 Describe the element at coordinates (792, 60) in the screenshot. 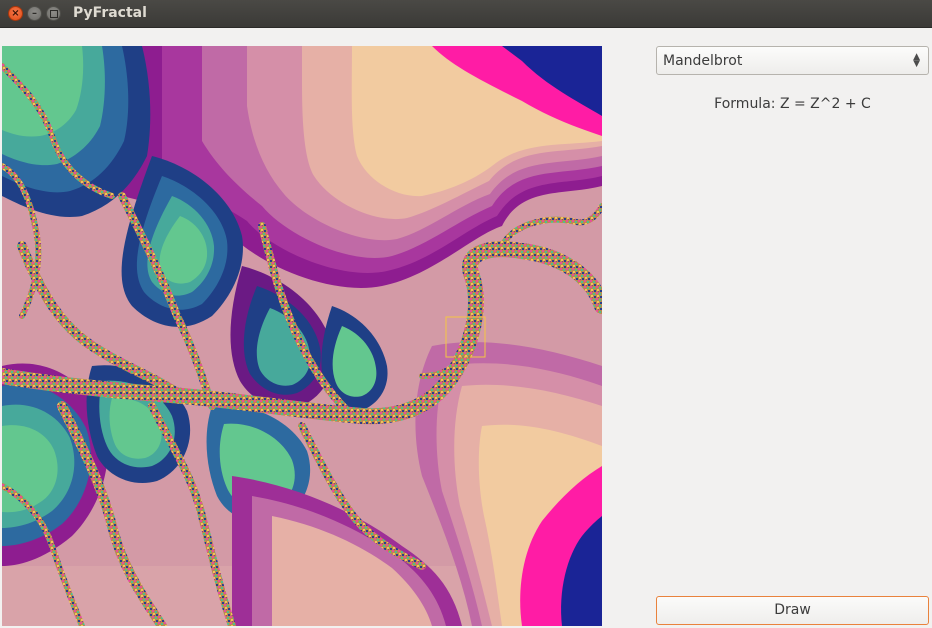

I see `fractal-type-select: Mandelbrot ▲ ▼` at that location.